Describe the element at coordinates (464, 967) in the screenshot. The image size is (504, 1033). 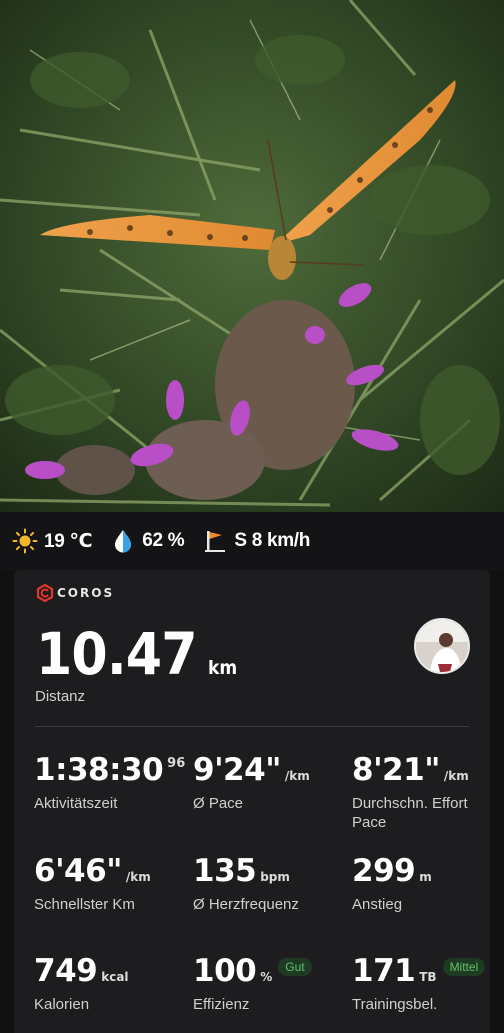
I see `status-badge: Mittel` at that location.